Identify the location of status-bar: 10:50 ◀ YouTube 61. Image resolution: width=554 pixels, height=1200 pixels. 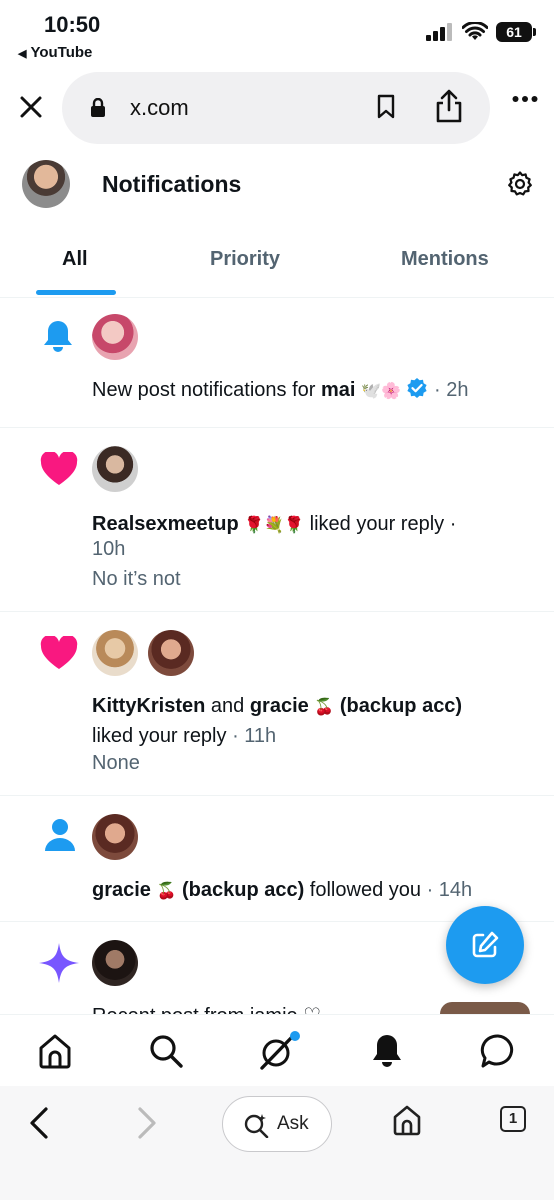
(277, 35).